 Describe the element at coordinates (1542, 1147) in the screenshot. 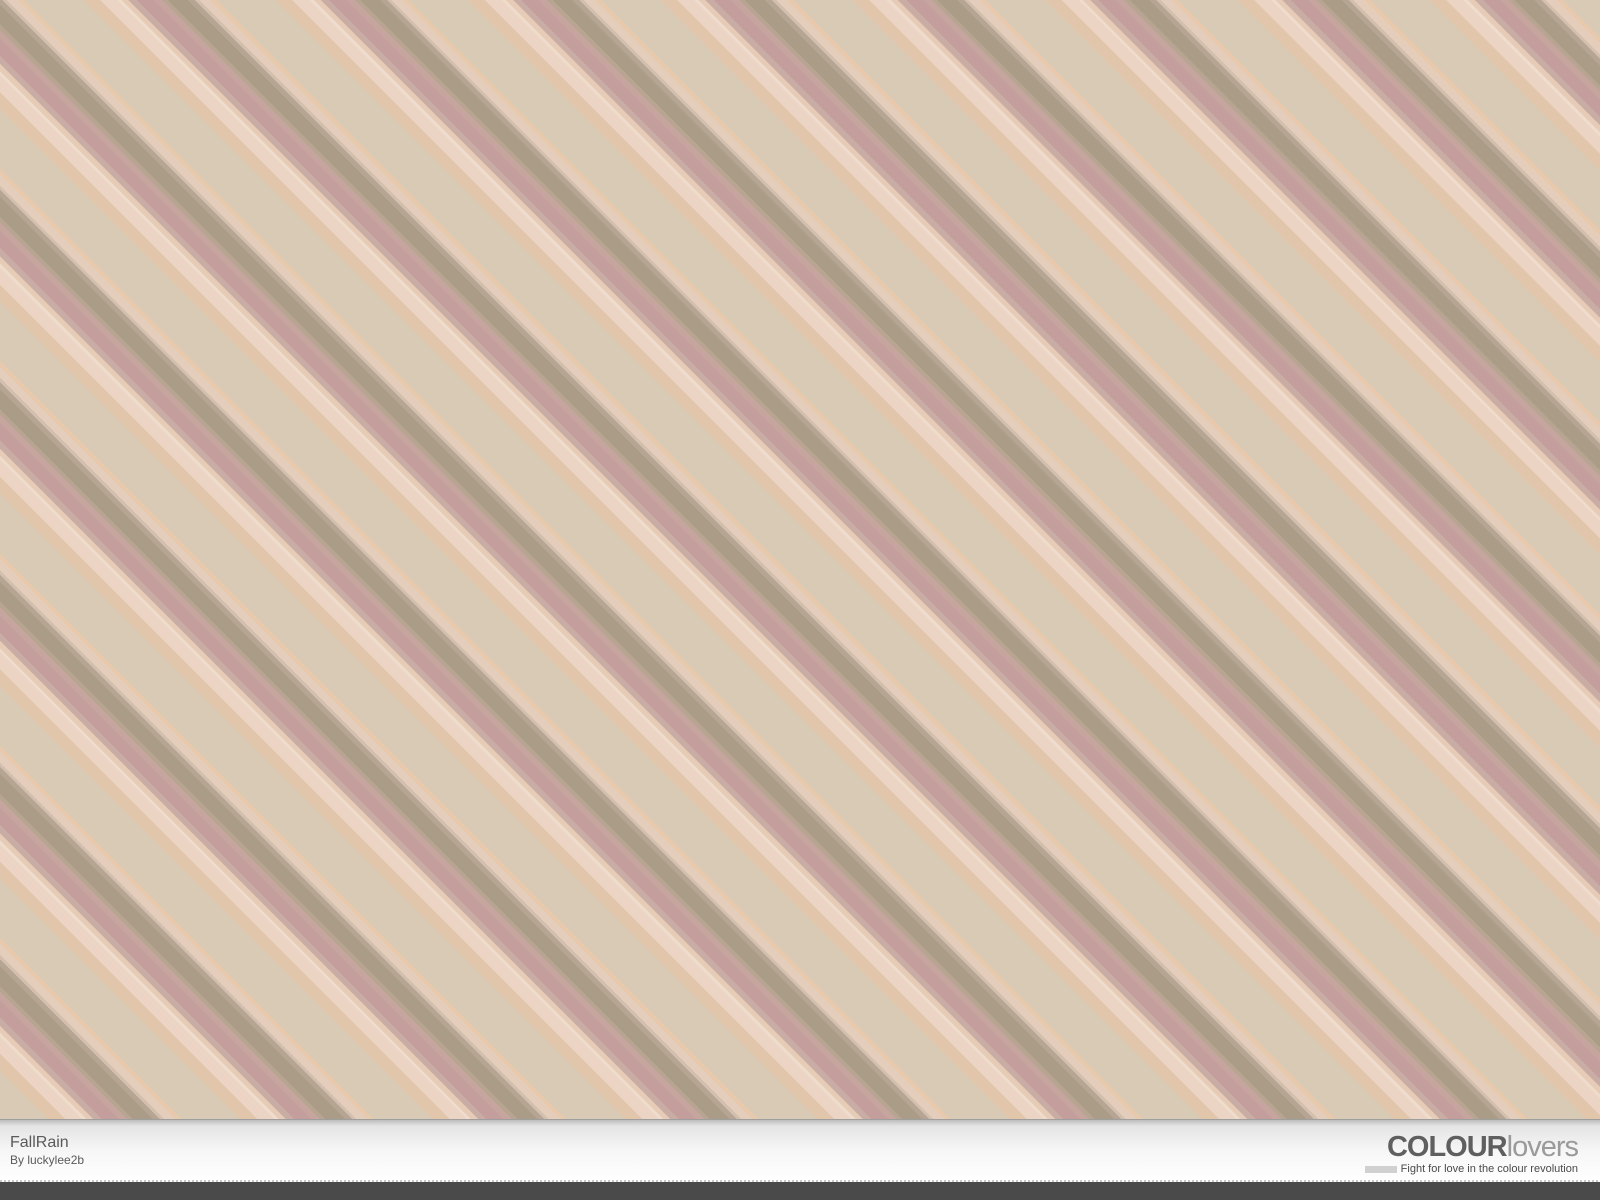

I see `logo-light-text: lovers` at that location.